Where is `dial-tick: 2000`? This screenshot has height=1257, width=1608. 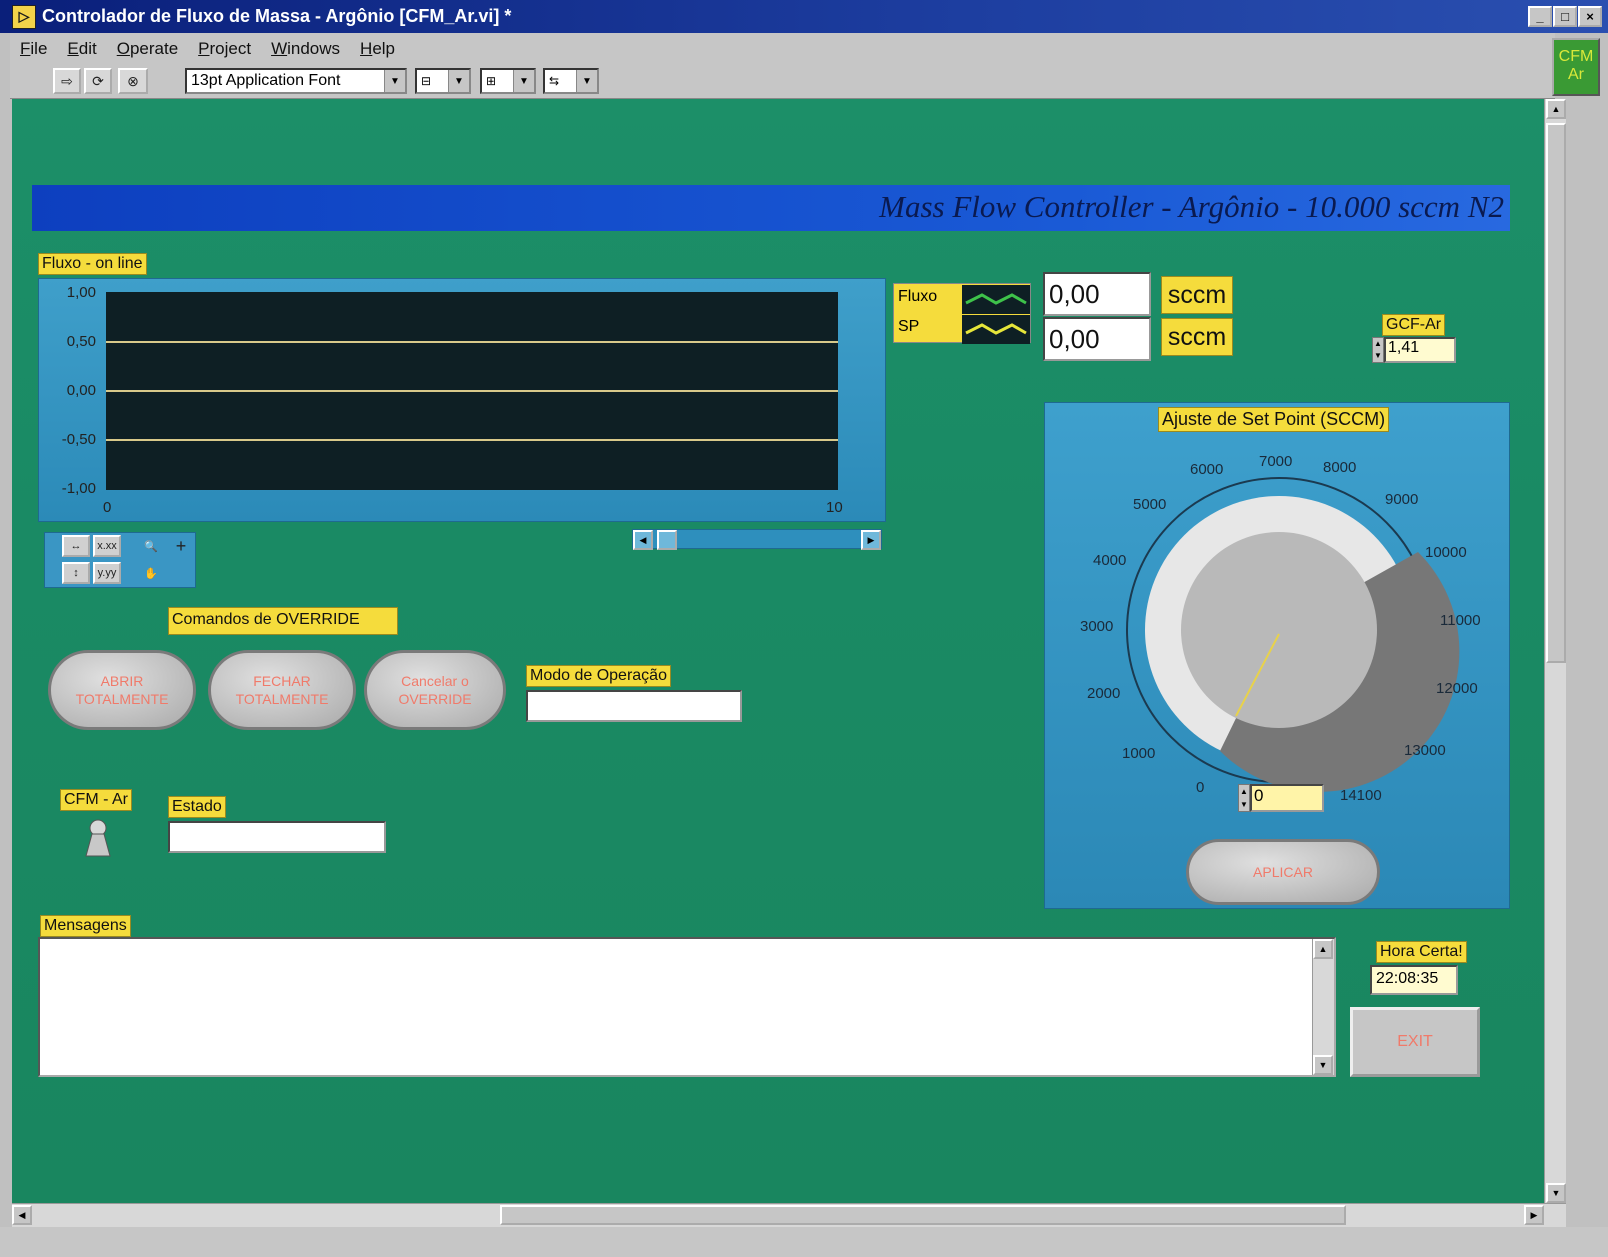 dial-tick: 2000 is located at coordinates (1104, 693).